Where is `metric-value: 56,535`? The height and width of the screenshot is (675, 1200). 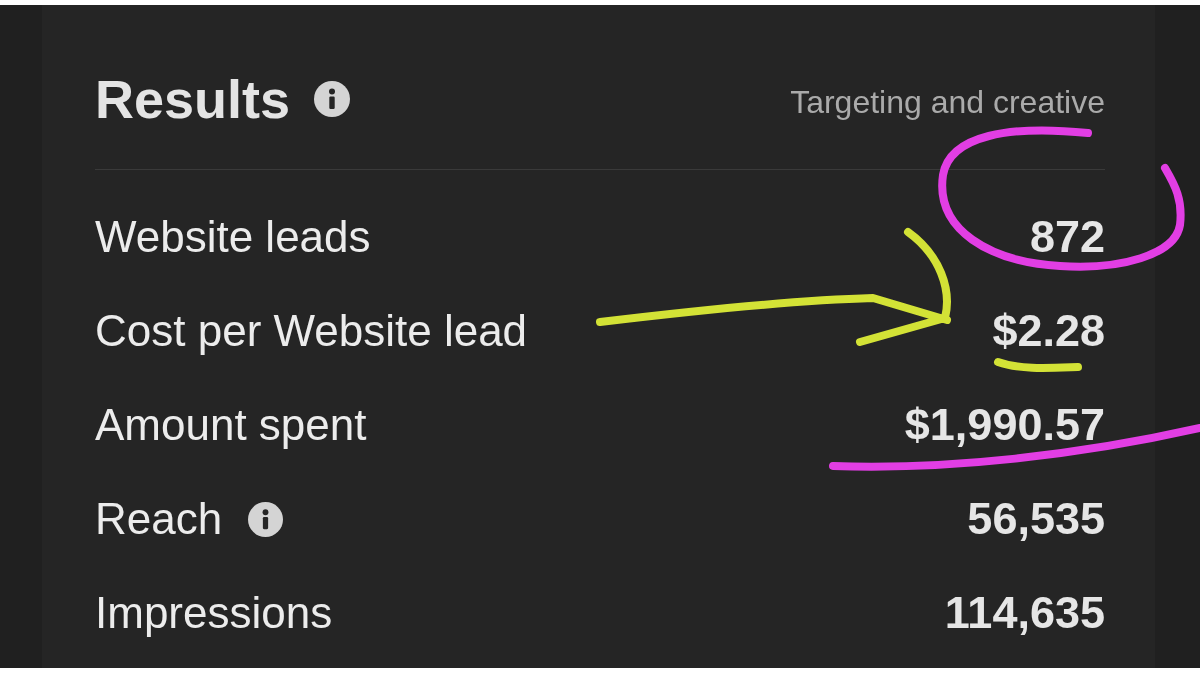 metric-value: 56,535 is located at coordinates (1036, 519).